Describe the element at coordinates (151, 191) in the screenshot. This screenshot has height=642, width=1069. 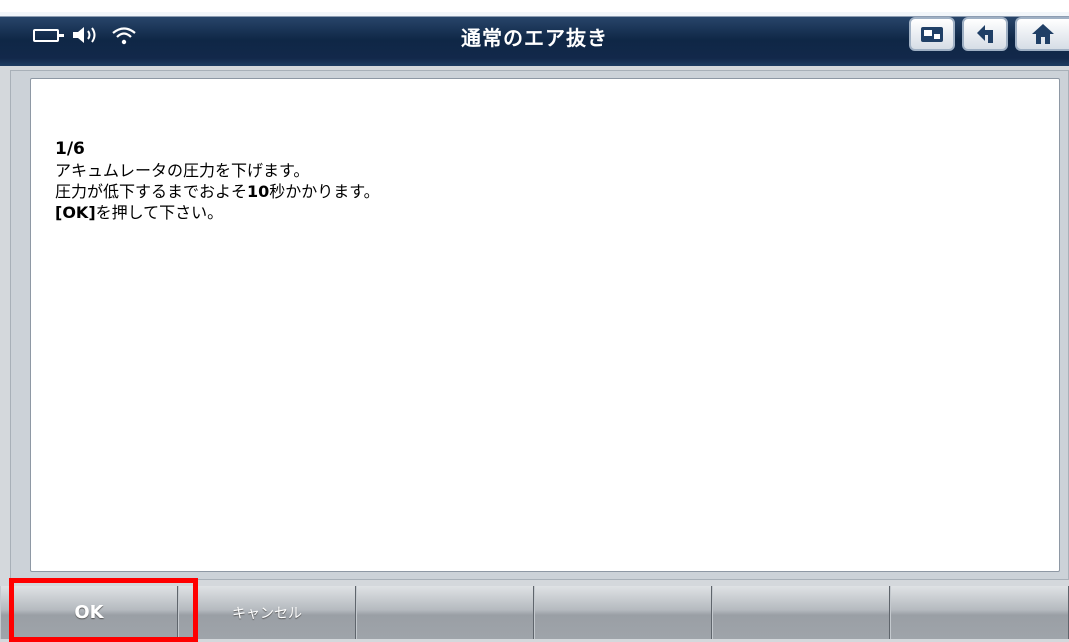
I see `instruction-line-2-pre: 圧力が低下するまでおよそ` at that location.